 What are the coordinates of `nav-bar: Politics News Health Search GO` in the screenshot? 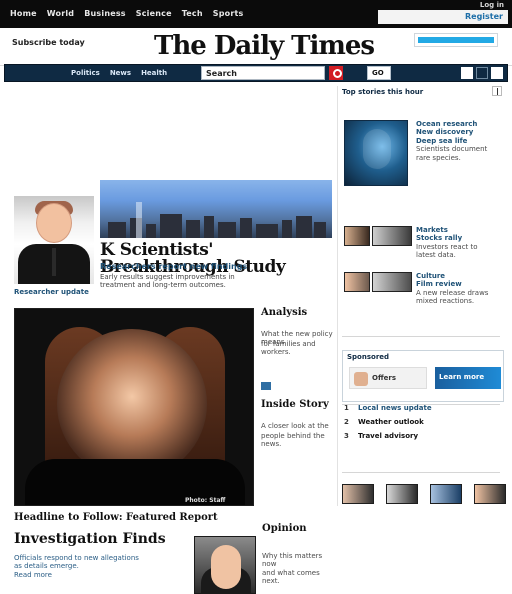 It's located at (256, 73).